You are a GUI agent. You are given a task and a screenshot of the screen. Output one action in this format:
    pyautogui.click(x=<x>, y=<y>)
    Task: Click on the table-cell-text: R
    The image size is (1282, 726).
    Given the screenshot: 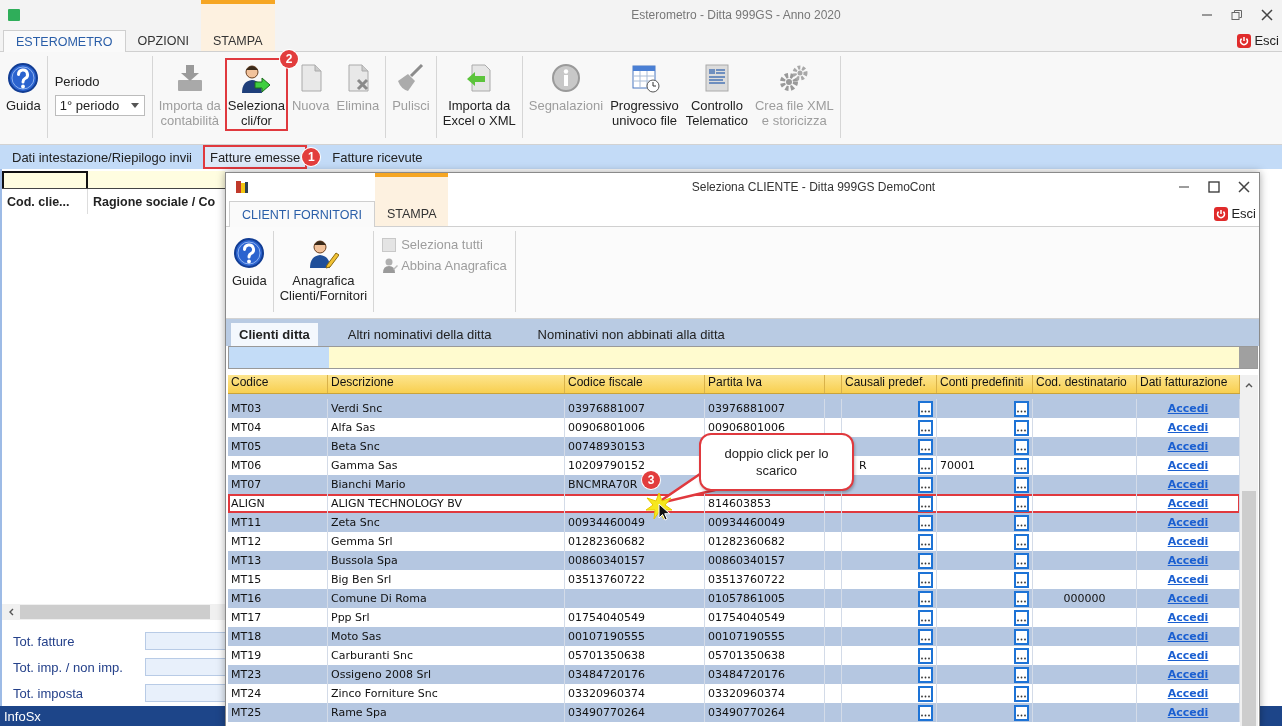 What is the action you would take?
    pyautogui.click(x=862, y=465)
    